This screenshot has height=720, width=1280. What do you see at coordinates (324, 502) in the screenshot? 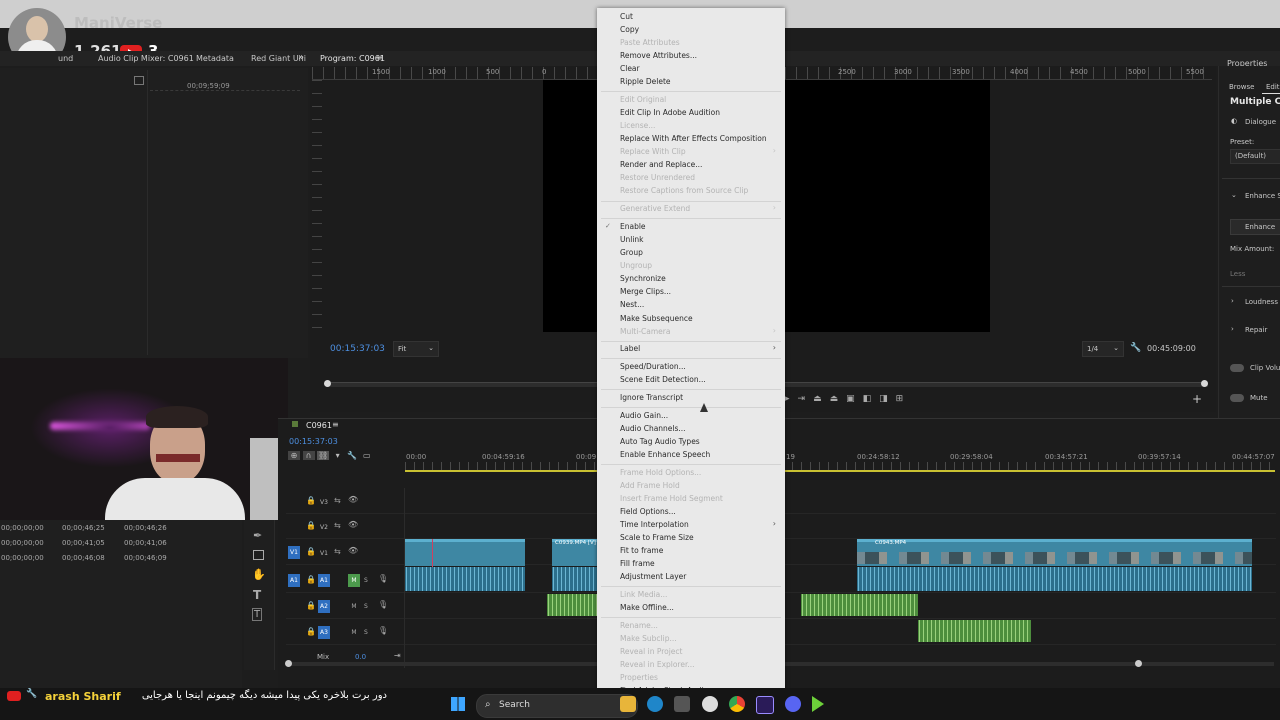
I see `track-label: V3` at bounding box center [324, 502].